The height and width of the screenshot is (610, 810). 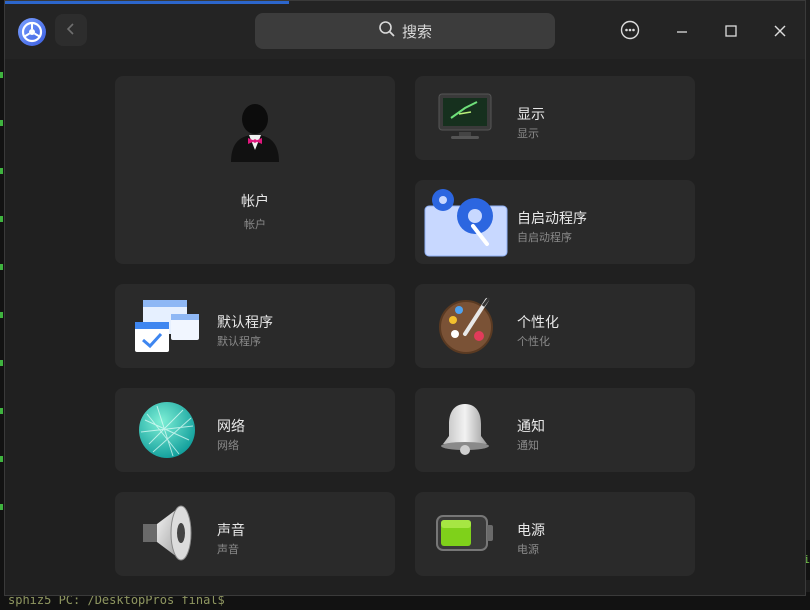 What do you see at coordinates (555, 430) in the screenshot?
I see `card-notification: 通知 通知` at bounding box center [555, 430].